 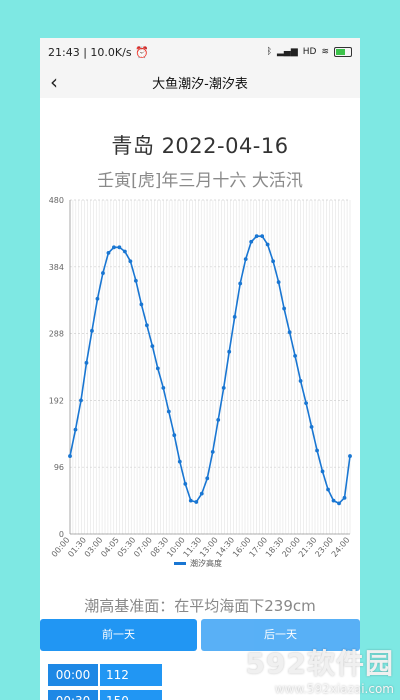 What do you see at coordinates (56, 400) in the screenshot?
I see `y-tick-label: 192` at bounding box center [56, 400].